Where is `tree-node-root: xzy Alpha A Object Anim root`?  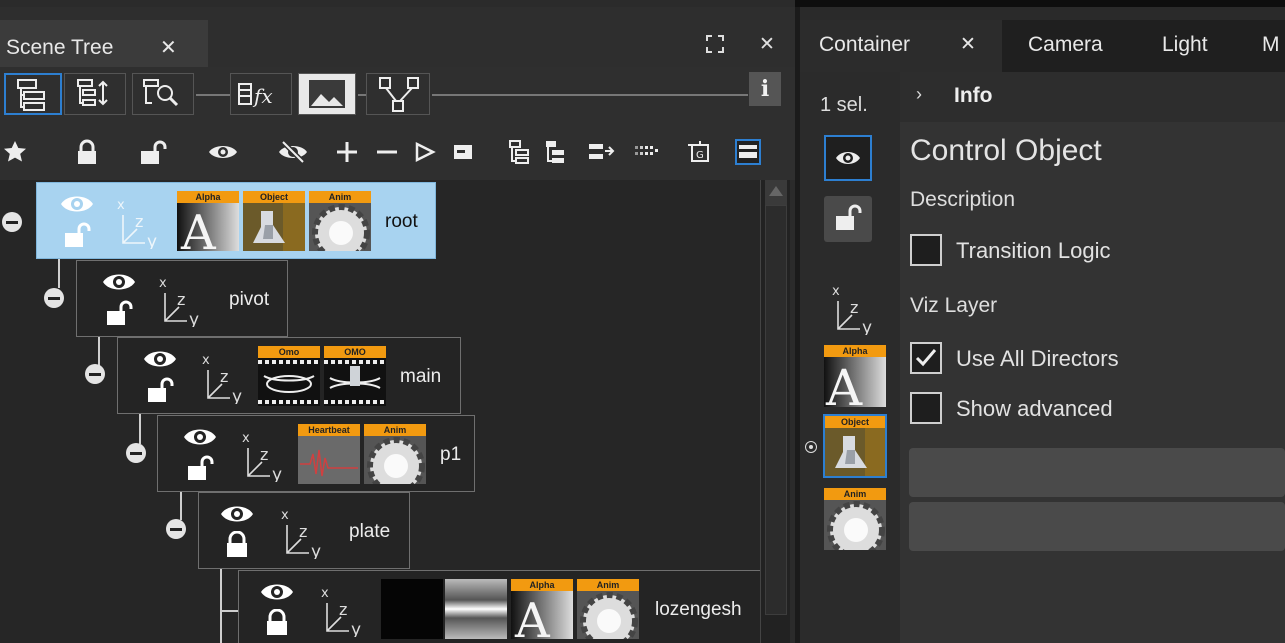
tree-node-root: xzy Alpha A Object Anim root is located at coordinates (236, 220).